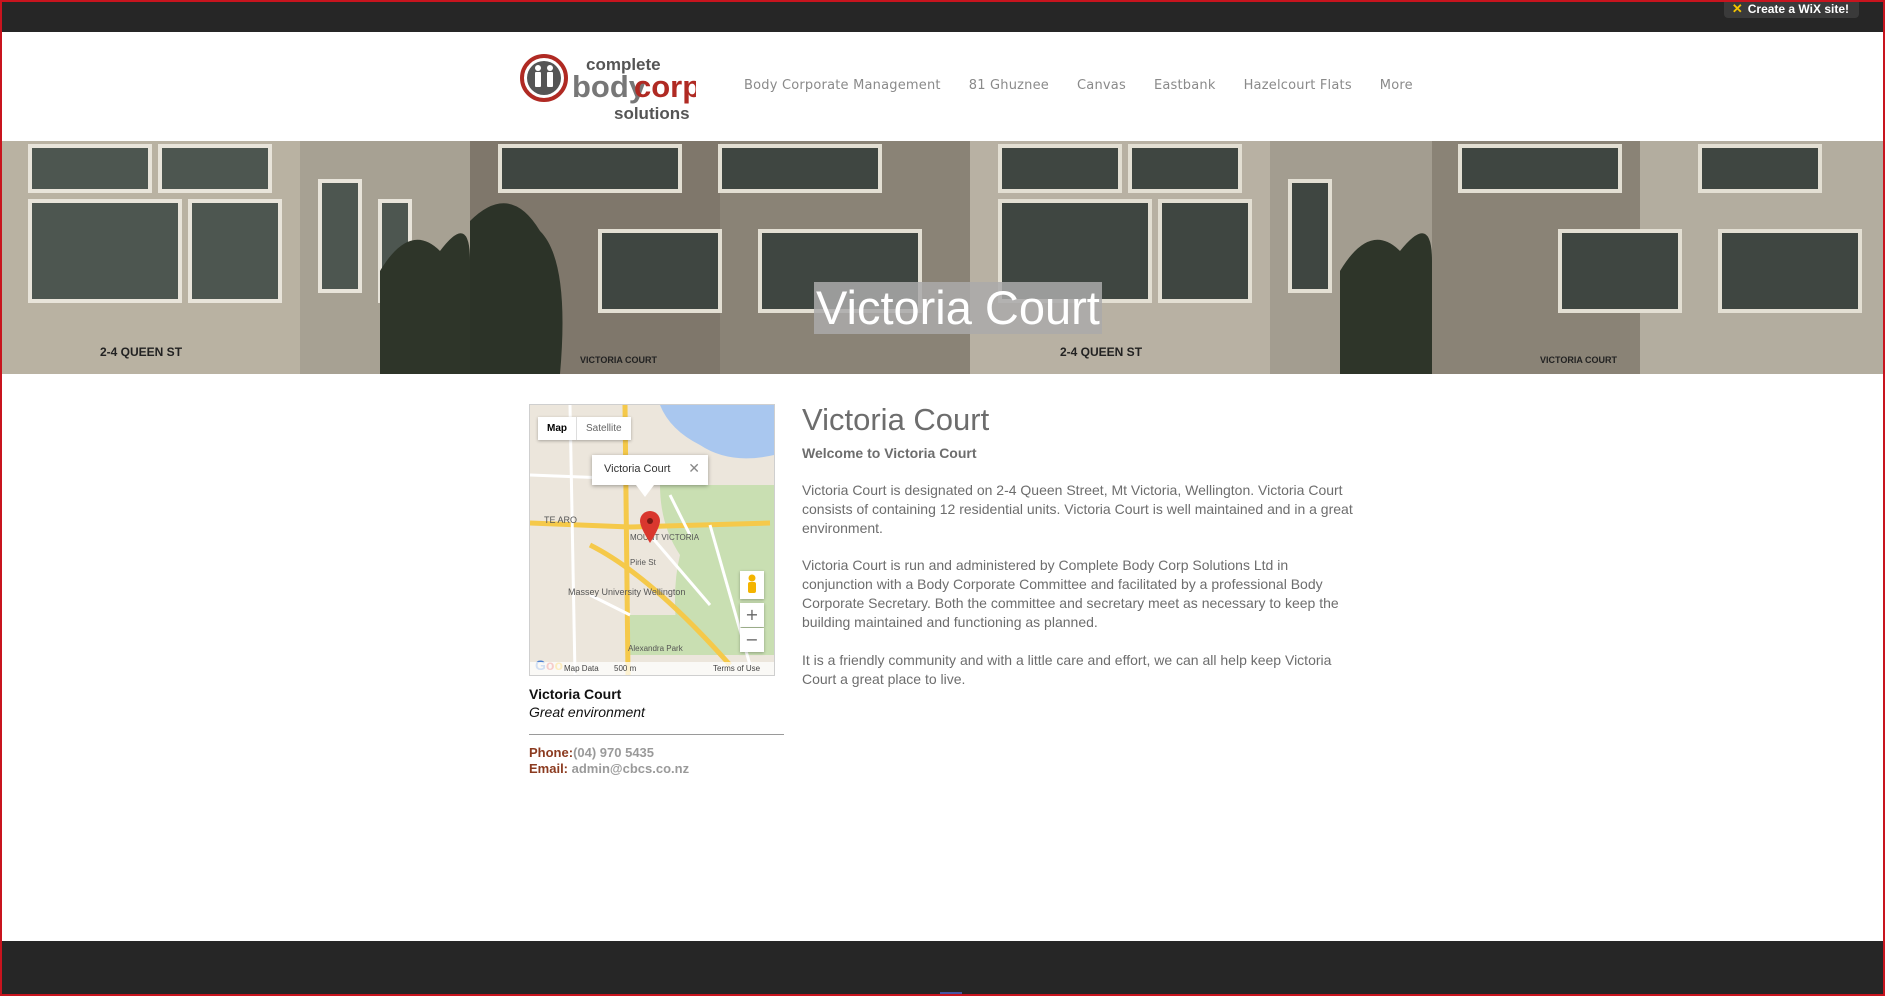  I want to click on place-tagline: Great environment, so click(587, 712).